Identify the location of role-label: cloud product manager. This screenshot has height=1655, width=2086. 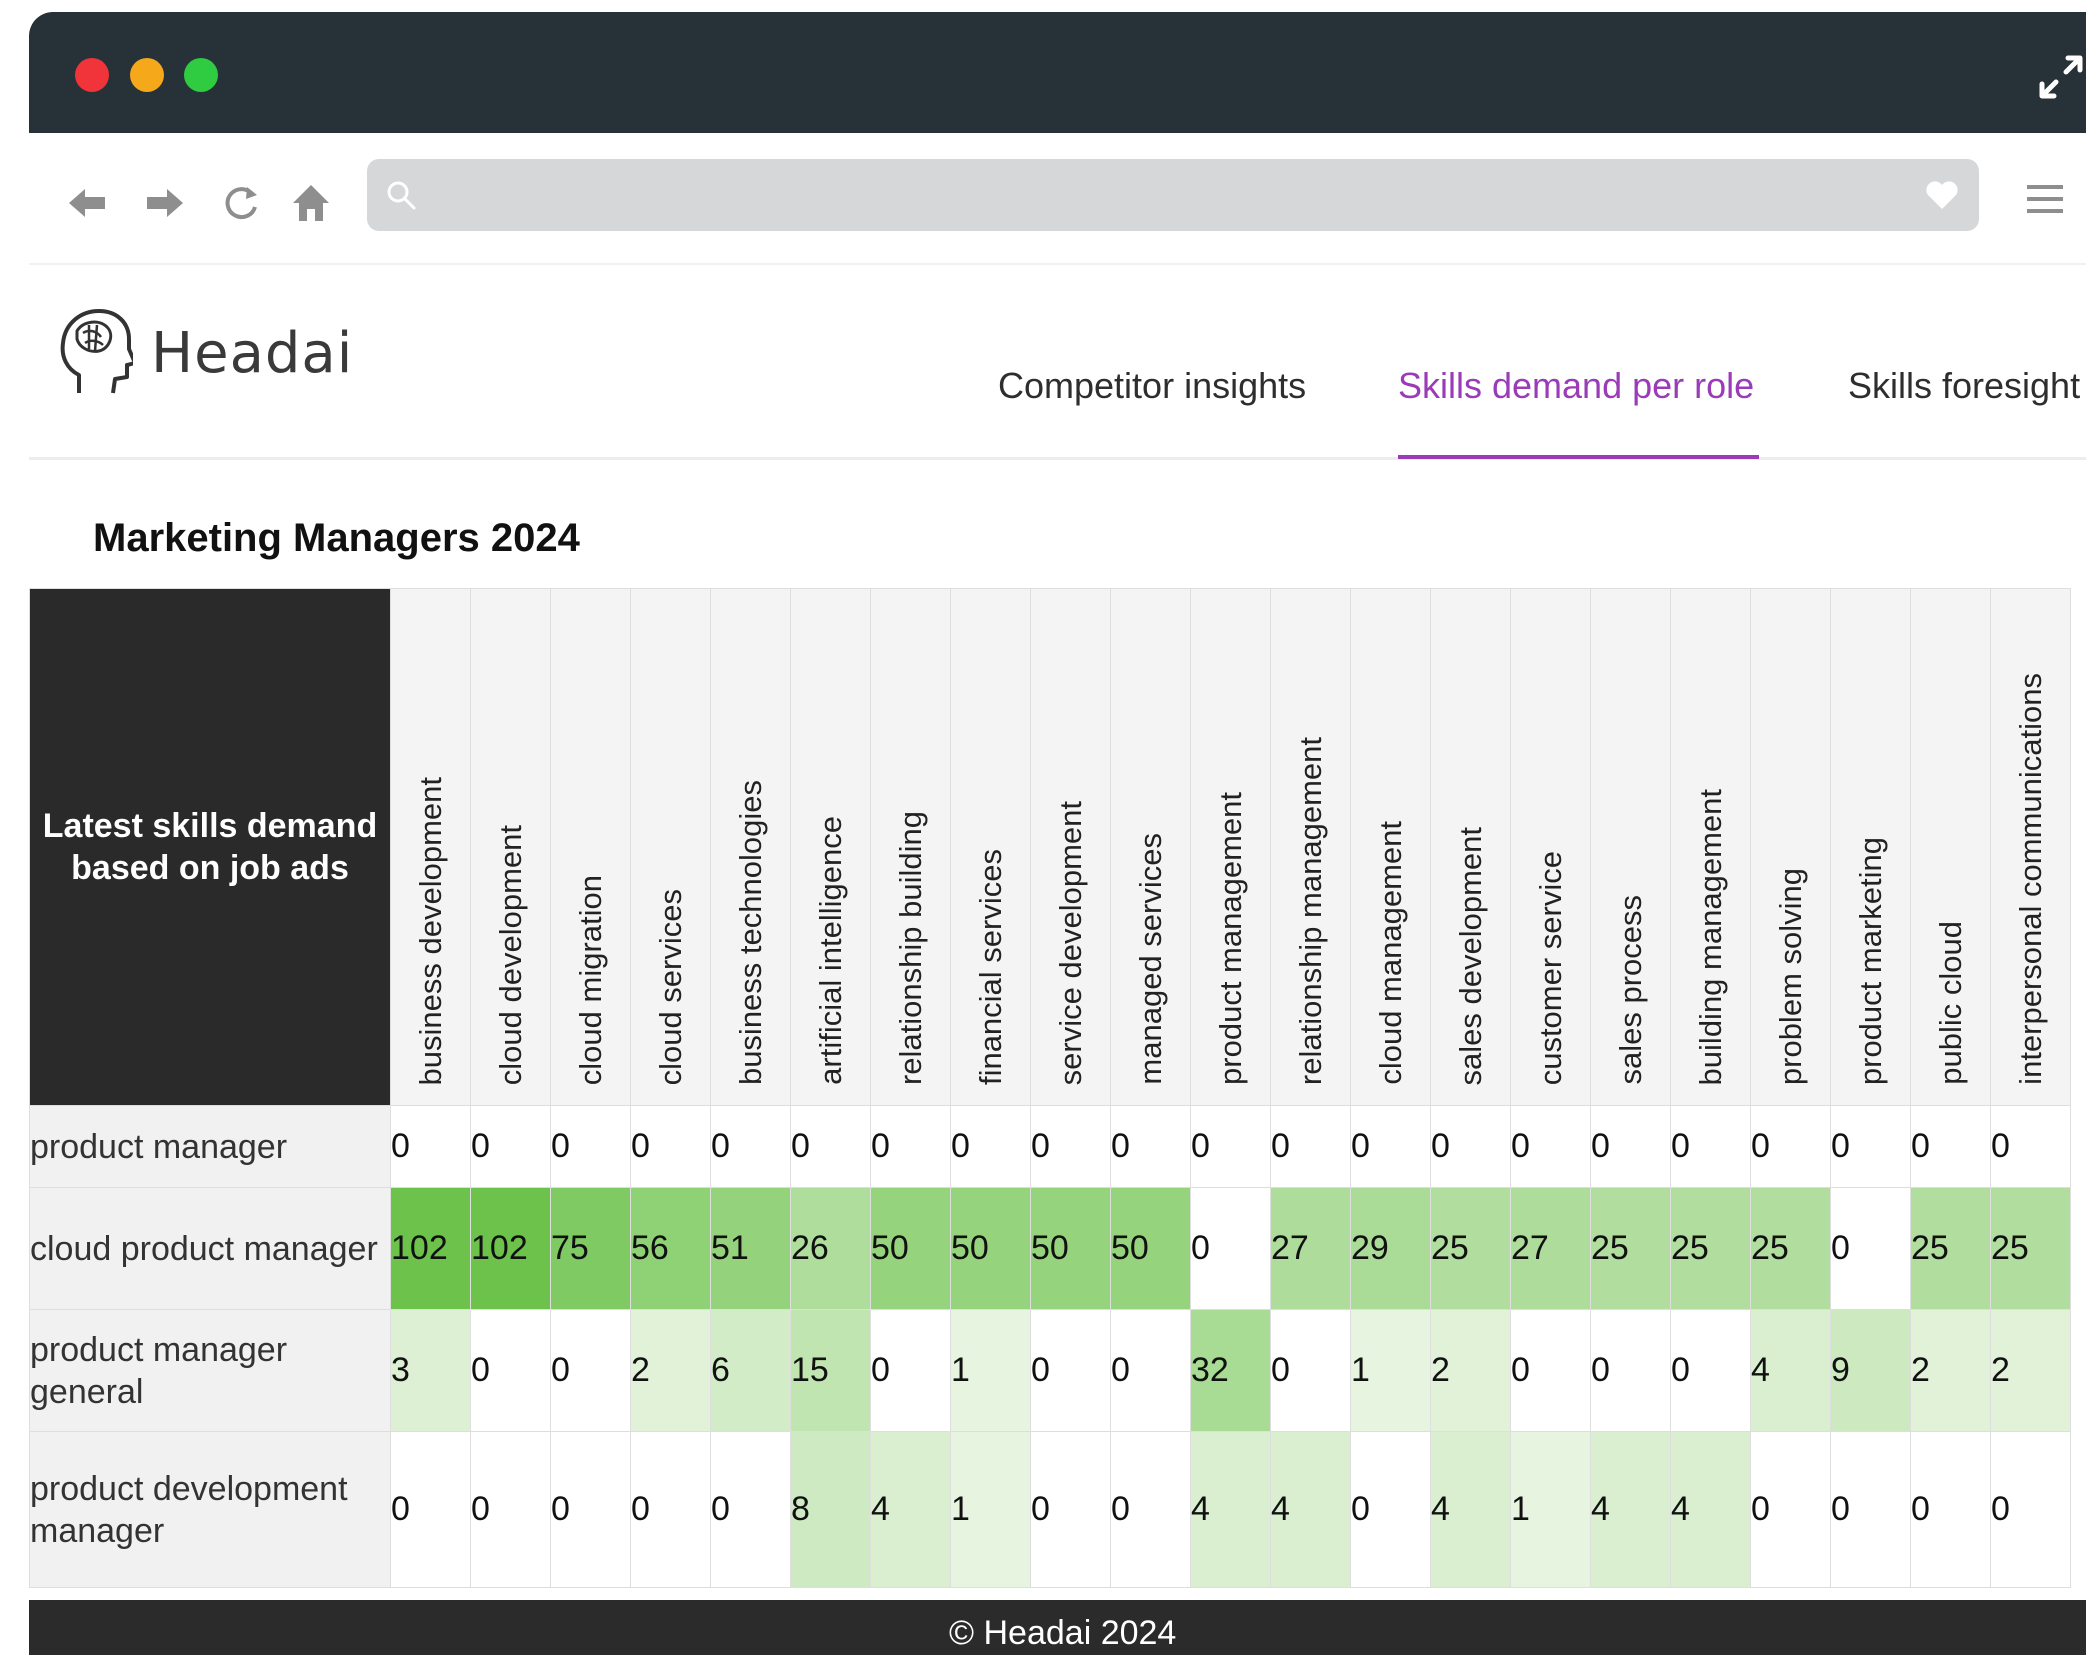
(210, 1248).